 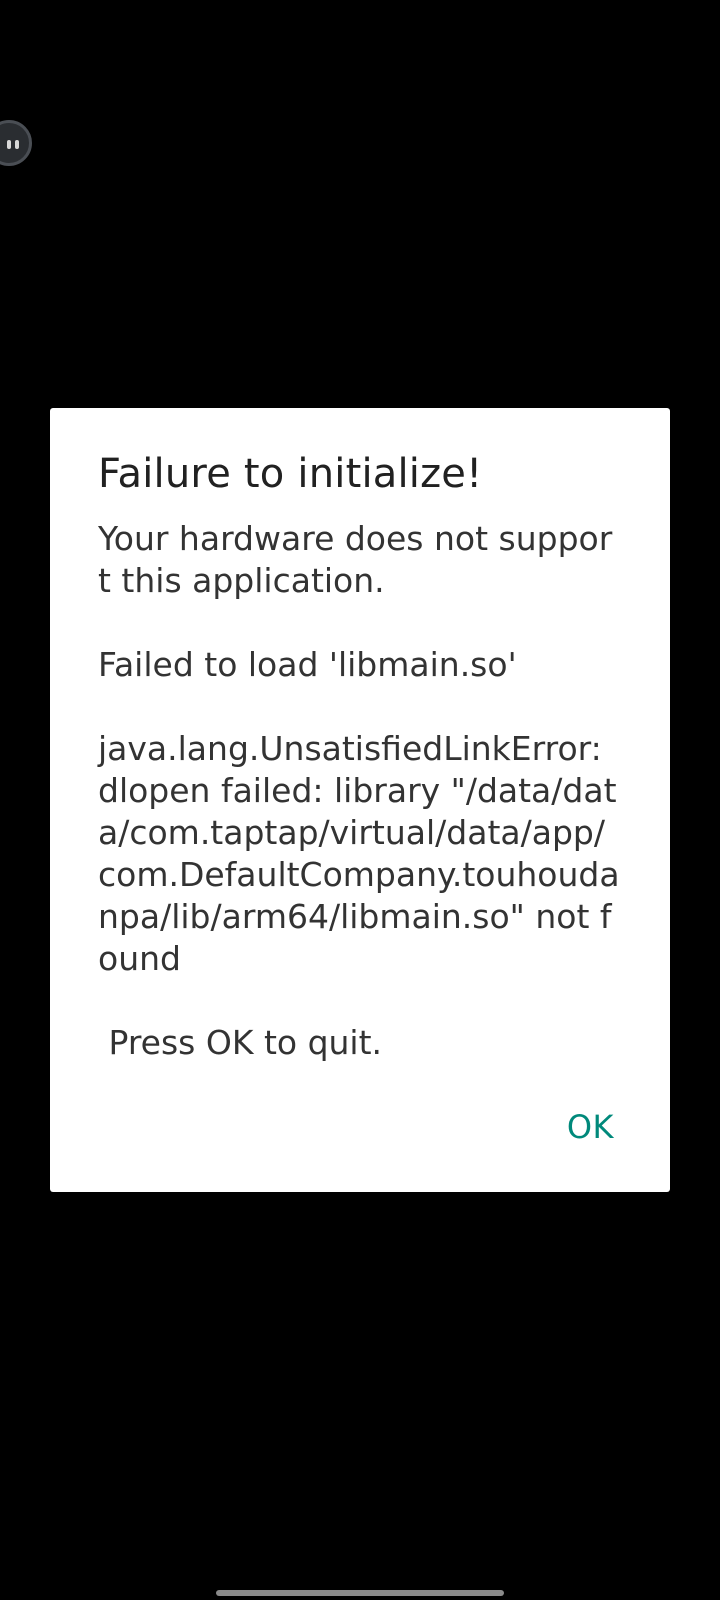 I want to click on bubble-eye-right, so click(x=17, y=144).